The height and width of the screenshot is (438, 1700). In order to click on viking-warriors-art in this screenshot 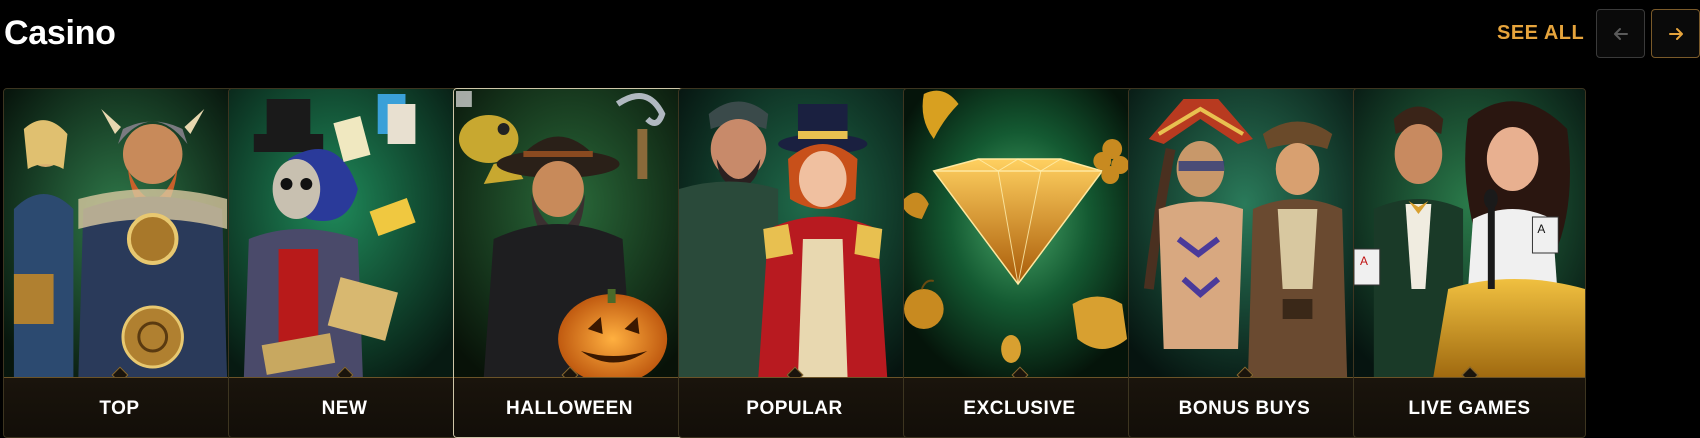, I will do `click(119, 233)`.